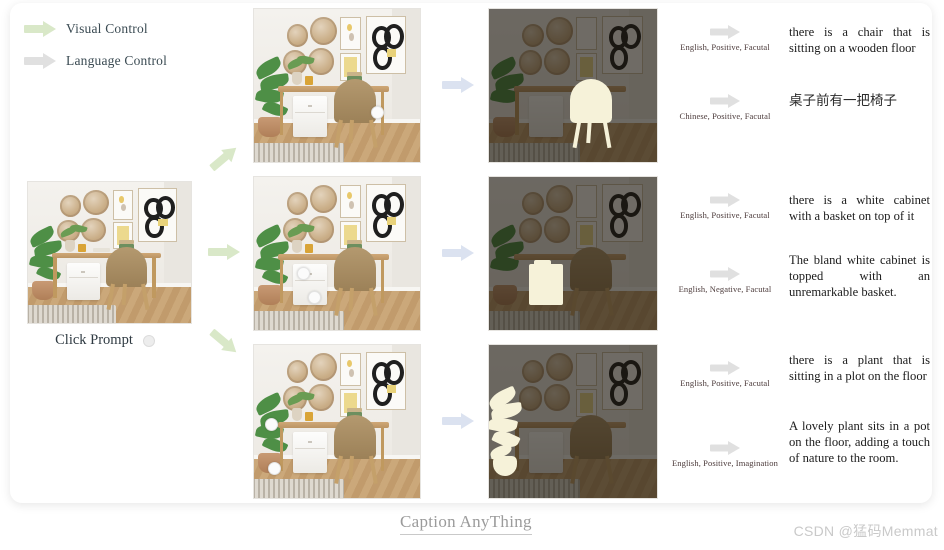 Image resolution: width=944 pixels, height=550 pixels. I want to click on original-image-cabinet, so click(337, 253).